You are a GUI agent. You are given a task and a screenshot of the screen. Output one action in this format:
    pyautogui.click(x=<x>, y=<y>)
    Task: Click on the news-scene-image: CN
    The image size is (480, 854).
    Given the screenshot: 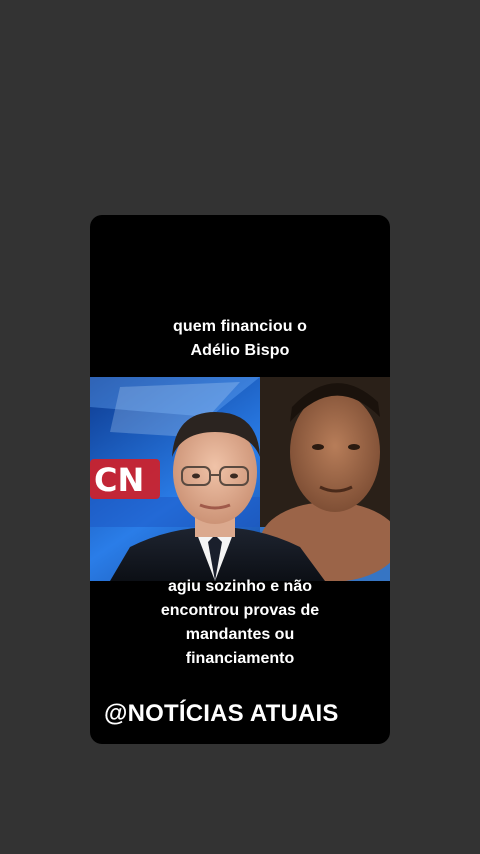 What is the action you would take?
    pyautogui.click(x=240, y=479)
    